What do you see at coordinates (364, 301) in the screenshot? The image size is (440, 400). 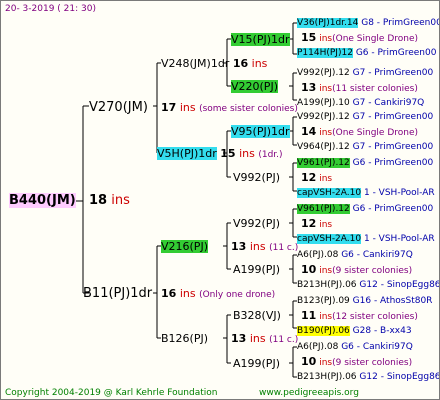 I see `gen4-line1: B123(PJ).09 G16 - AthosSt80R` at bounding box center [364, 301].